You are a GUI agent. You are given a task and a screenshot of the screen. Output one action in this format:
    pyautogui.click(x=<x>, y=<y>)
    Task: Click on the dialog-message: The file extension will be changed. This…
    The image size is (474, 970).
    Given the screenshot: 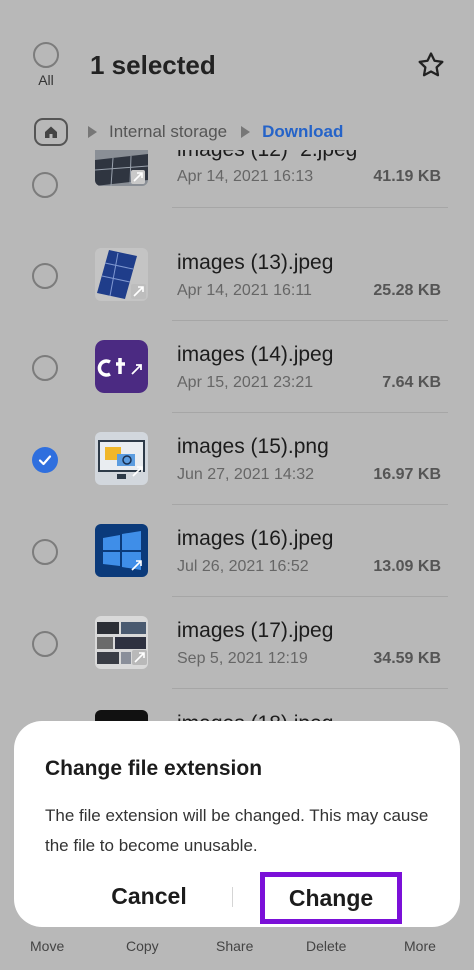 What is the action you would take?
    pyautogui.click(x=237, y=830)
    